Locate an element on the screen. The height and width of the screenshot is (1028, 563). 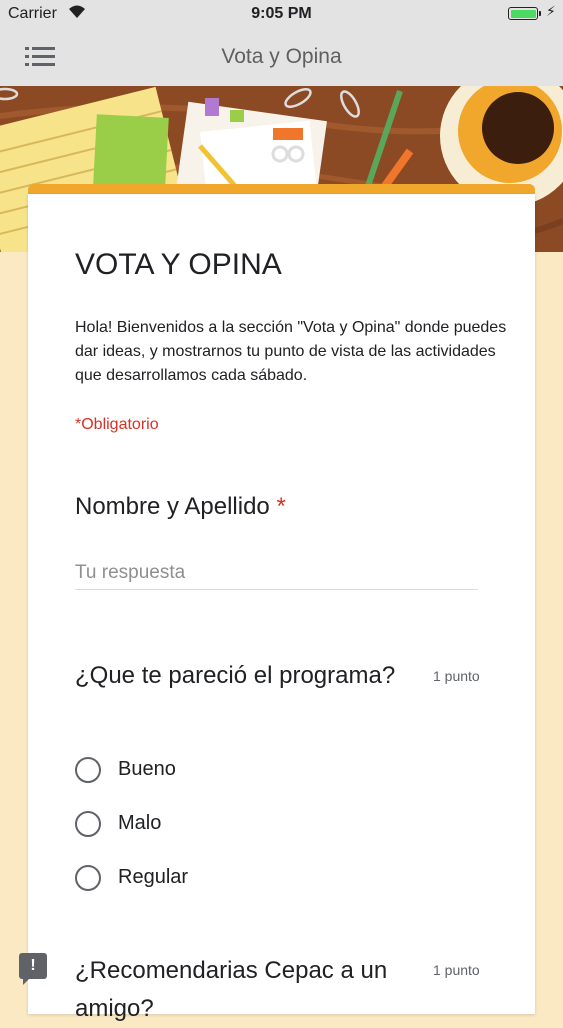
radio-label: Malo is located at coordinates (140, 823).